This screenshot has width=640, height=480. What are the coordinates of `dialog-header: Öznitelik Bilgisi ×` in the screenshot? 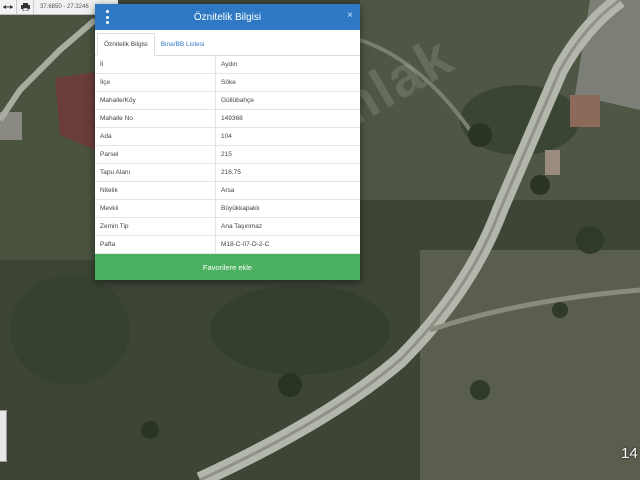 It's located at (227, 17).